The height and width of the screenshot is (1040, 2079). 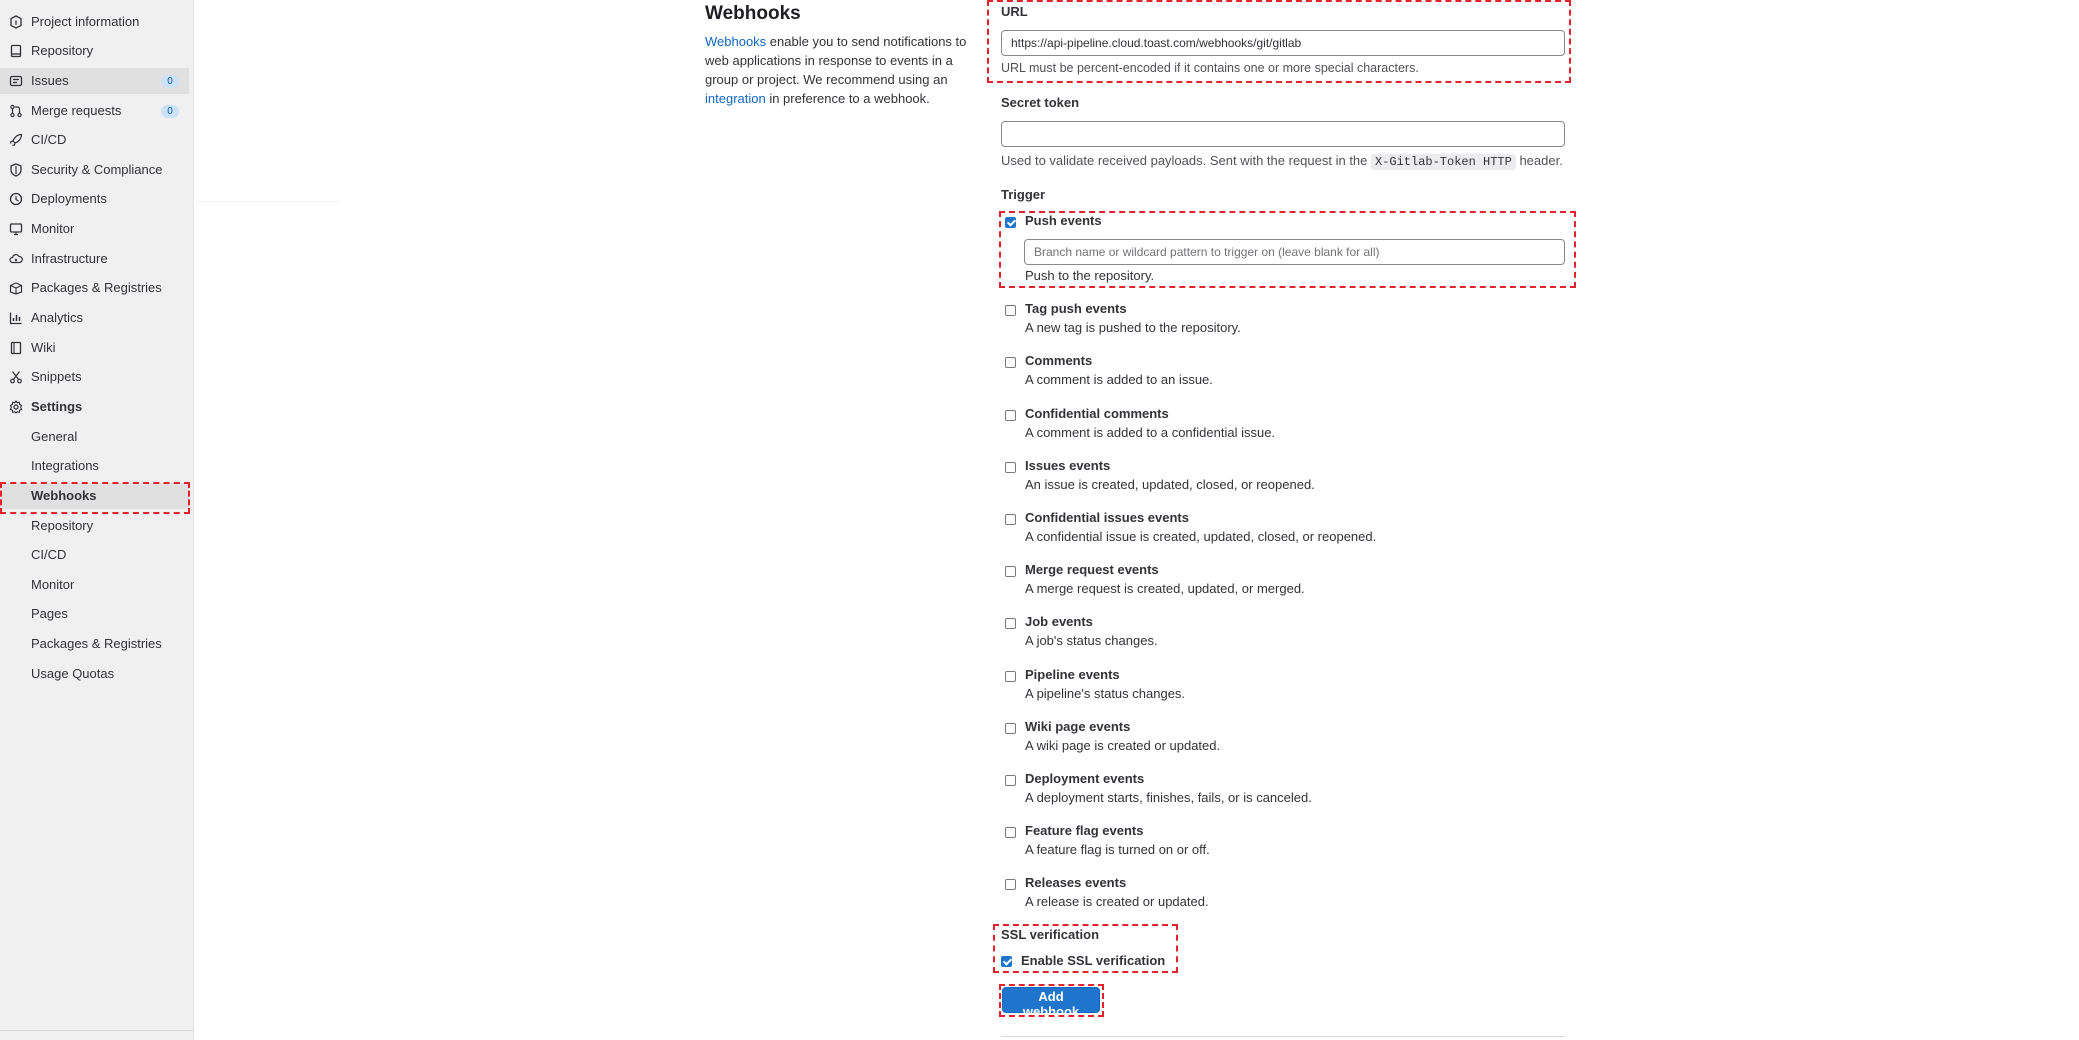 What do you see at coordinates (1014, 11) in the screenshot?
I see `url-label: URL` at bounding box center [1014, 11].